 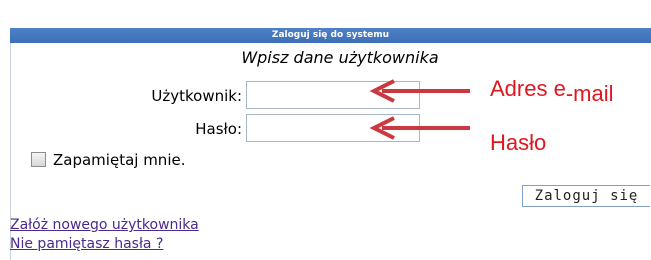 I want to click on login-button: Zaloguj się, so click(x=586, y=196).